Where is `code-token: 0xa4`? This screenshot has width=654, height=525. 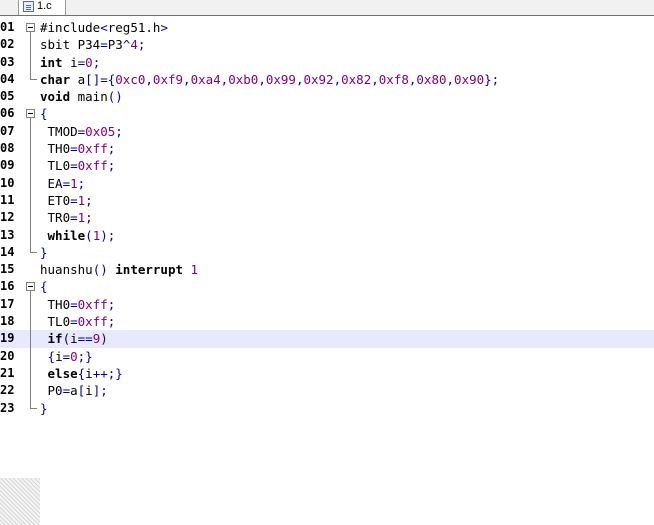
code-token: 0xa4 is located at coordinates (205, 79).